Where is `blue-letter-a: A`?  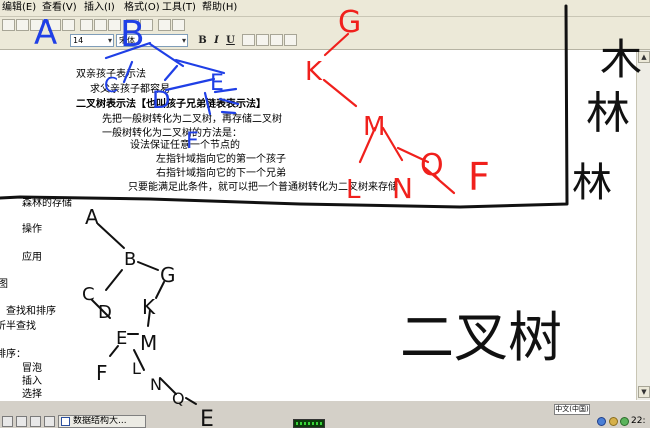
blue-letter-a: A is located at coordinates (45, 33).